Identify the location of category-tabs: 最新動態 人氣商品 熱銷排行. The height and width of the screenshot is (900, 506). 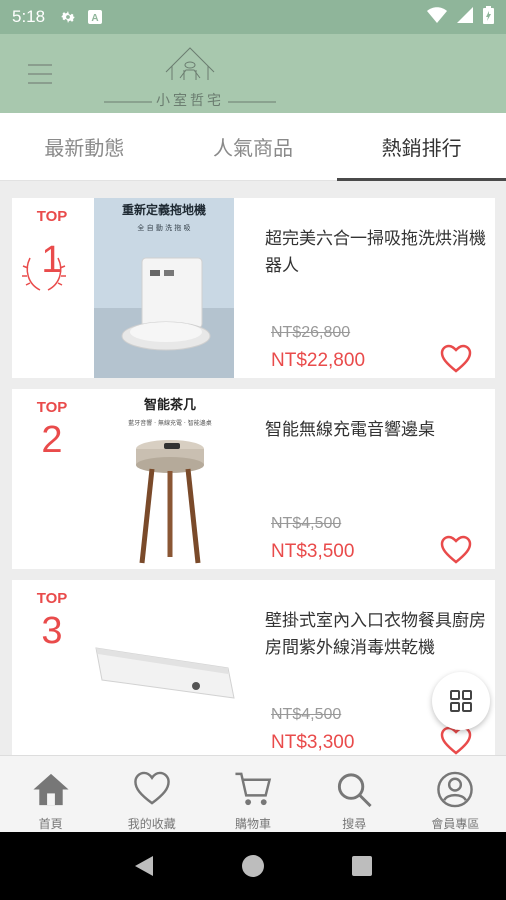
(253, 147).